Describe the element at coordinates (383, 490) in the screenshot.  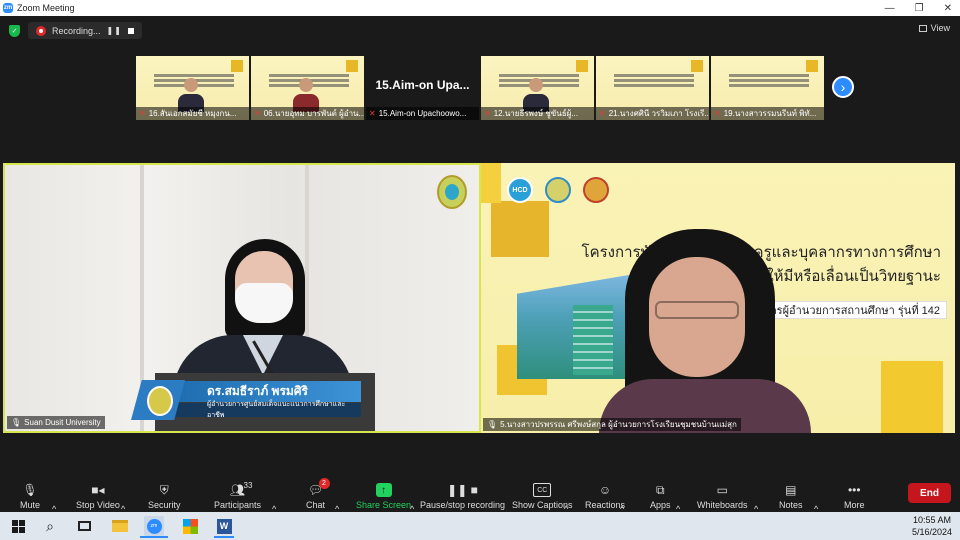
I see `share-screen-icon: ↑` at that location.